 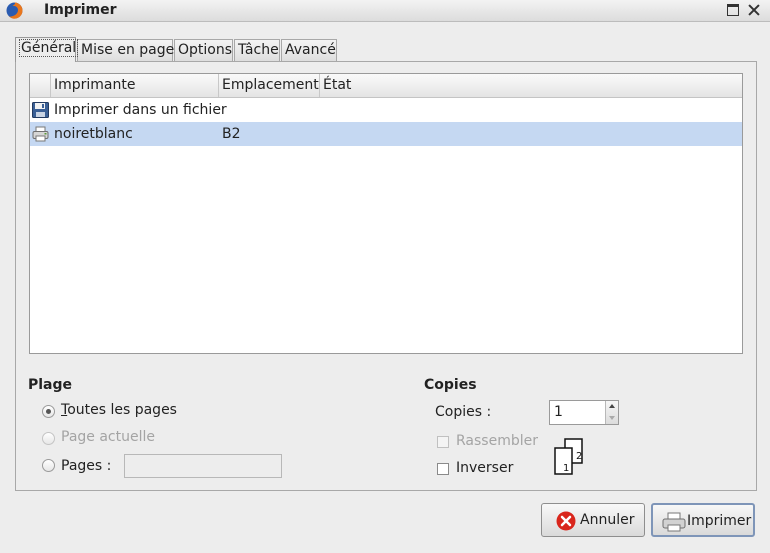 What do you see at coordinates (443, 469) in the screenshot?
I see `reverse-checkbox` at bounding box center [443, 469].